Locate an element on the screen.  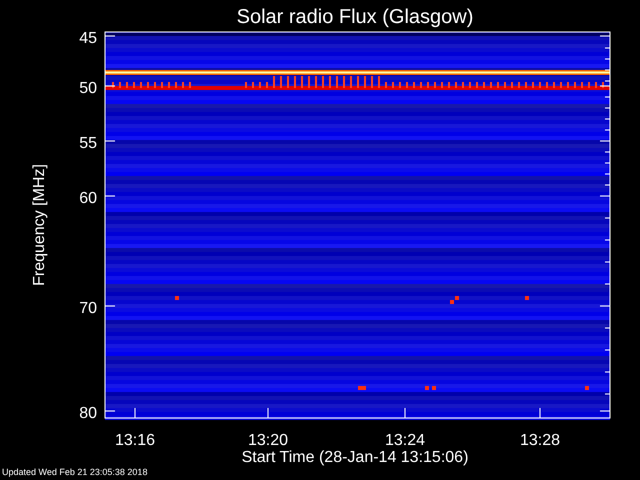
x-axis-label: Start Time (28-Jan-14 13:15:06) is located at coordinates (355, 457).